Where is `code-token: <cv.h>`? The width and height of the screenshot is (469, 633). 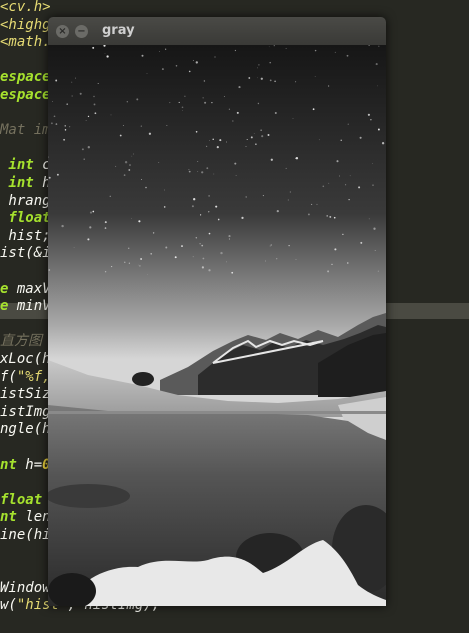
code-token: <cv.h> is located at coordinates (25, 7).